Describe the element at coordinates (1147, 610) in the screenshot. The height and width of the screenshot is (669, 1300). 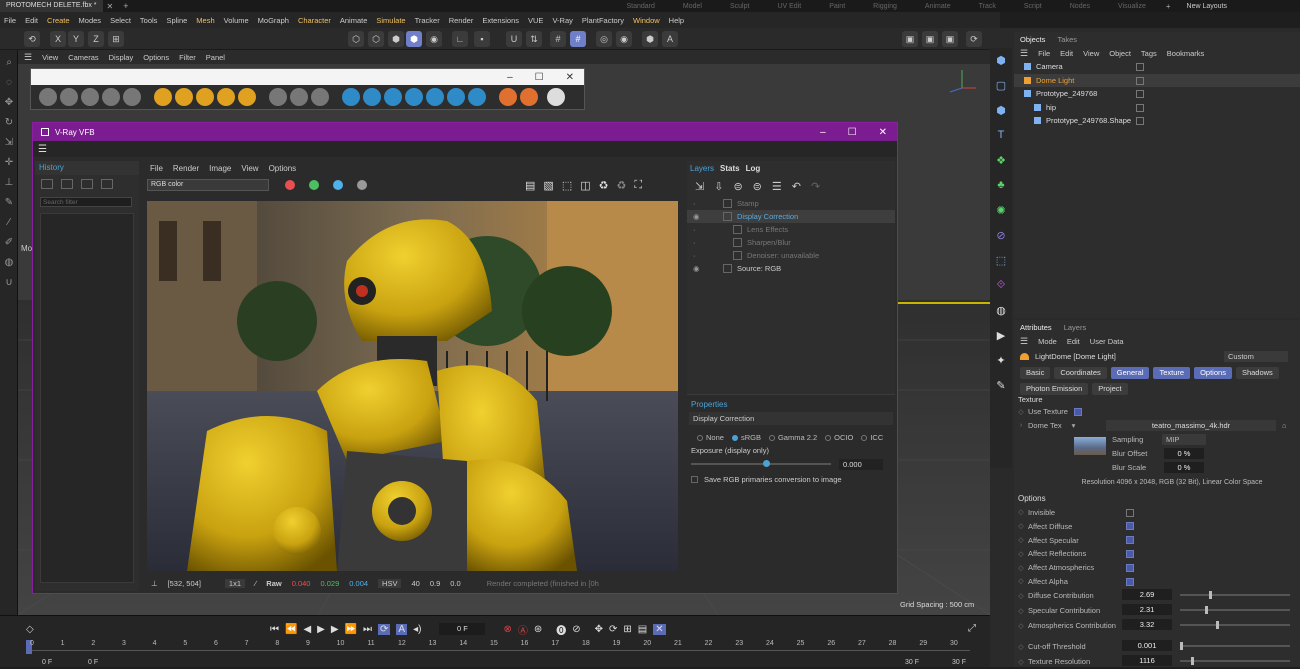
I see `number-field: 2.31` at that location.